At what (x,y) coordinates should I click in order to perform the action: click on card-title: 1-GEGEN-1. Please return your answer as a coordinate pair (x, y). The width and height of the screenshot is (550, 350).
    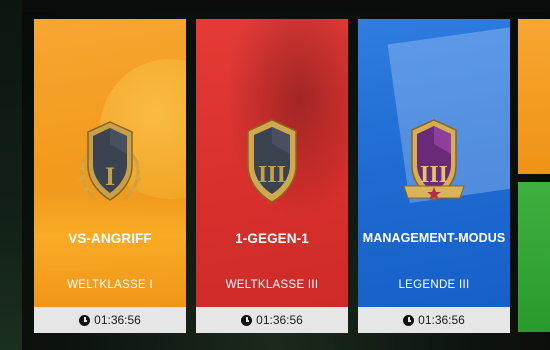
    Looking at the image, I should click on (272, 238).